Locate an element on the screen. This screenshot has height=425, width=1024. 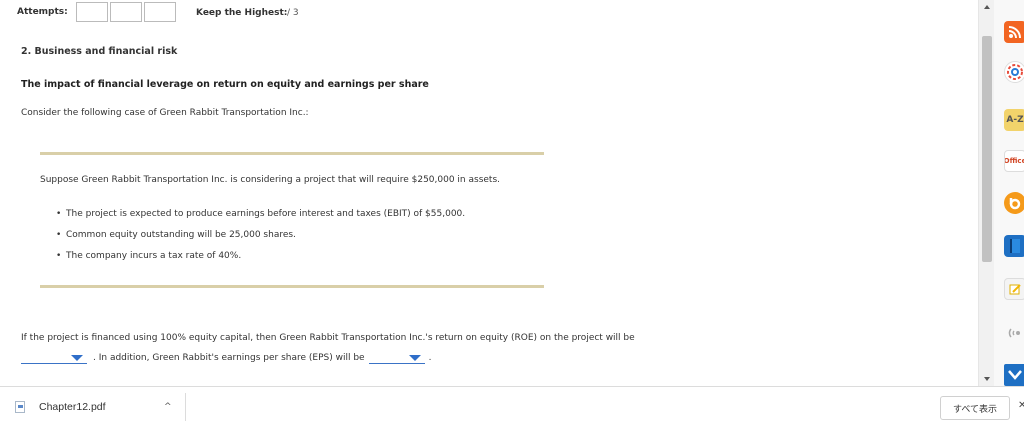
download-file-name: Chapter12.pdf is located at coordinates (72, 407).